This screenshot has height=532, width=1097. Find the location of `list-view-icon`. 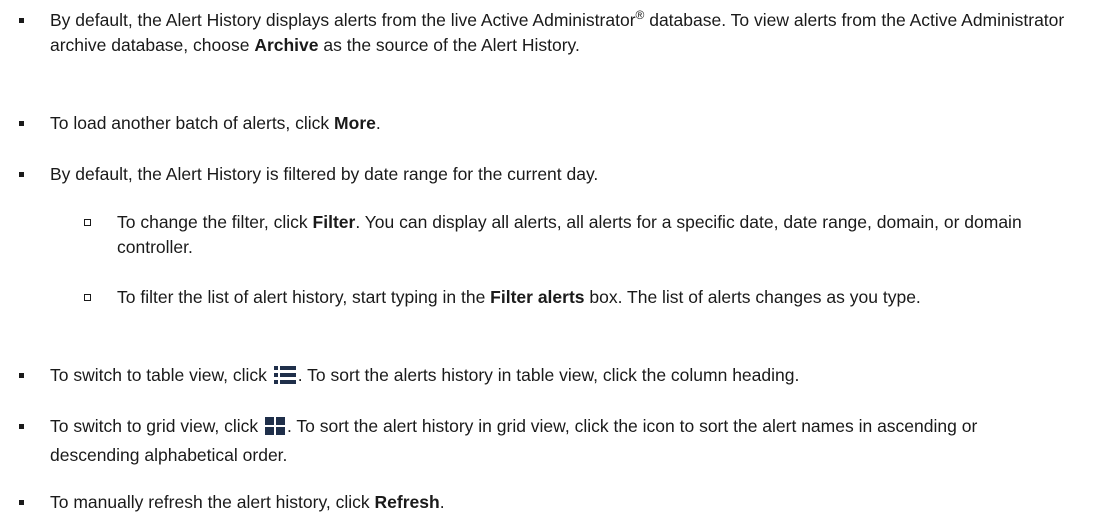

list-view-icon is located at coordinates (284, 378).